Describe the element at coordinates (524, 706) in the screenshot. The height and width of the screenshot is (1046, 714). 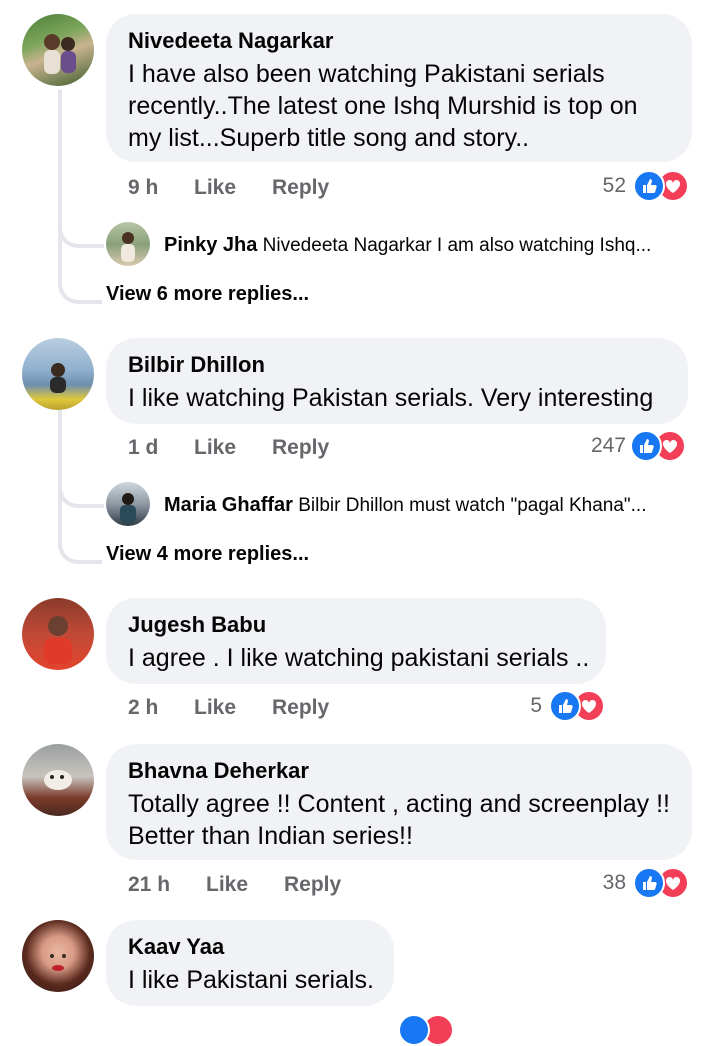
I see `reaction-count: 5` at that location.